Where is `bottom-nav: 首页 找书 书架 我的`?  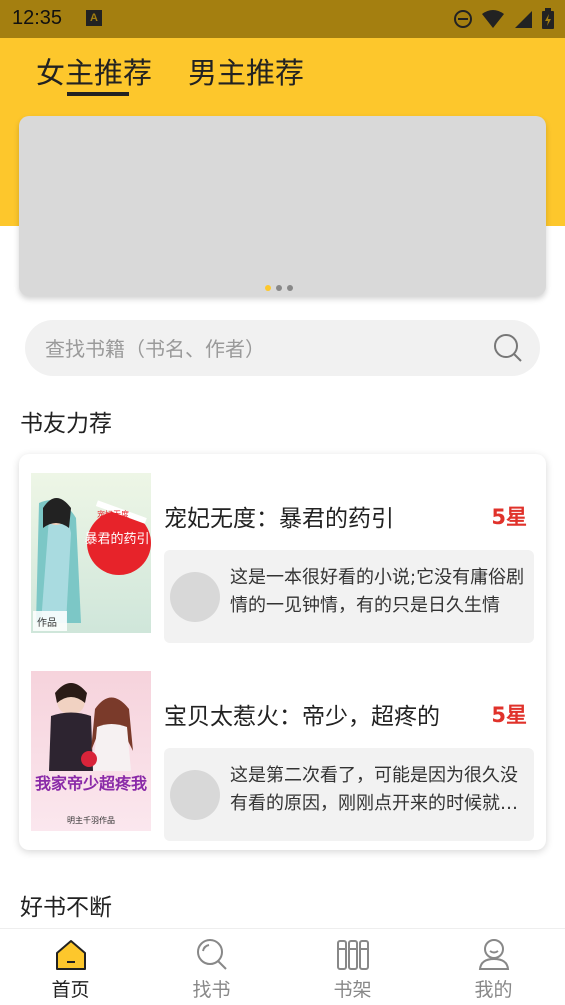
bottom-nav: 首页 找书 书架 我的 is located at coordinates (282, 966).